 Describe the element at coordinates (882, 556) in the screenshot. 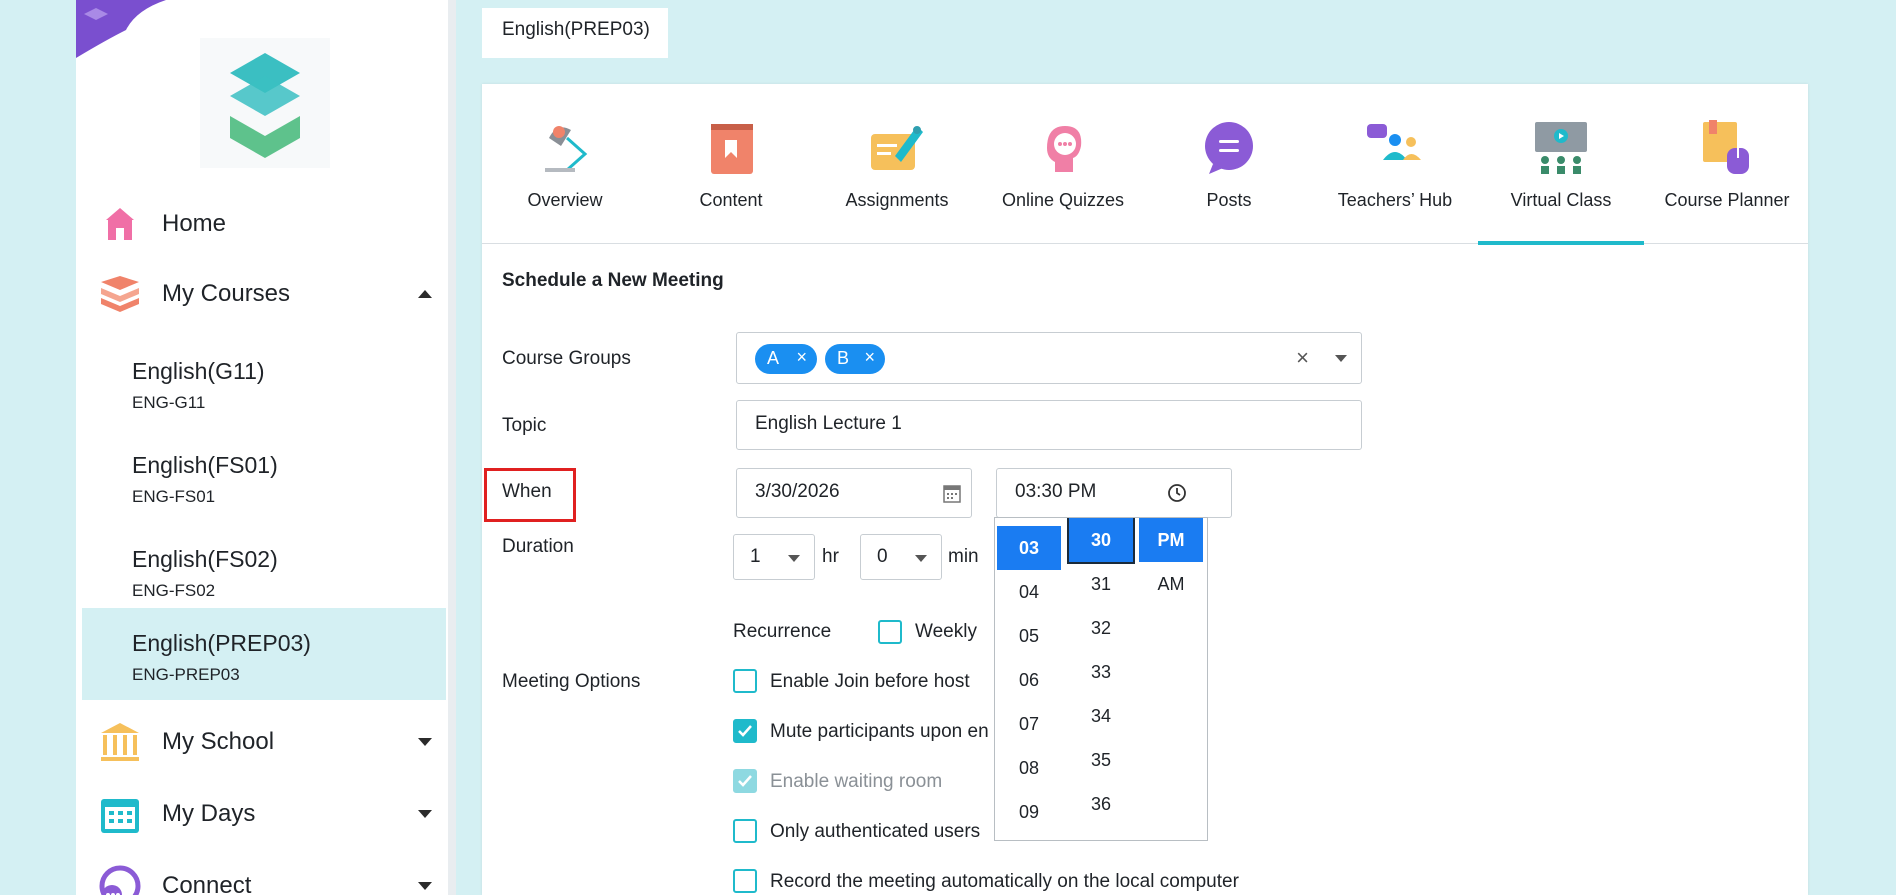

I see `minutes-value: 0` at that location.